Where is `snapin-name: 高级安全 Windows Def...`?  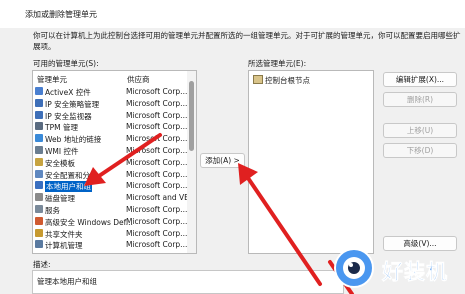
snapin-name: 高级安全 Windows Def... is located at coordinates (89, 222).